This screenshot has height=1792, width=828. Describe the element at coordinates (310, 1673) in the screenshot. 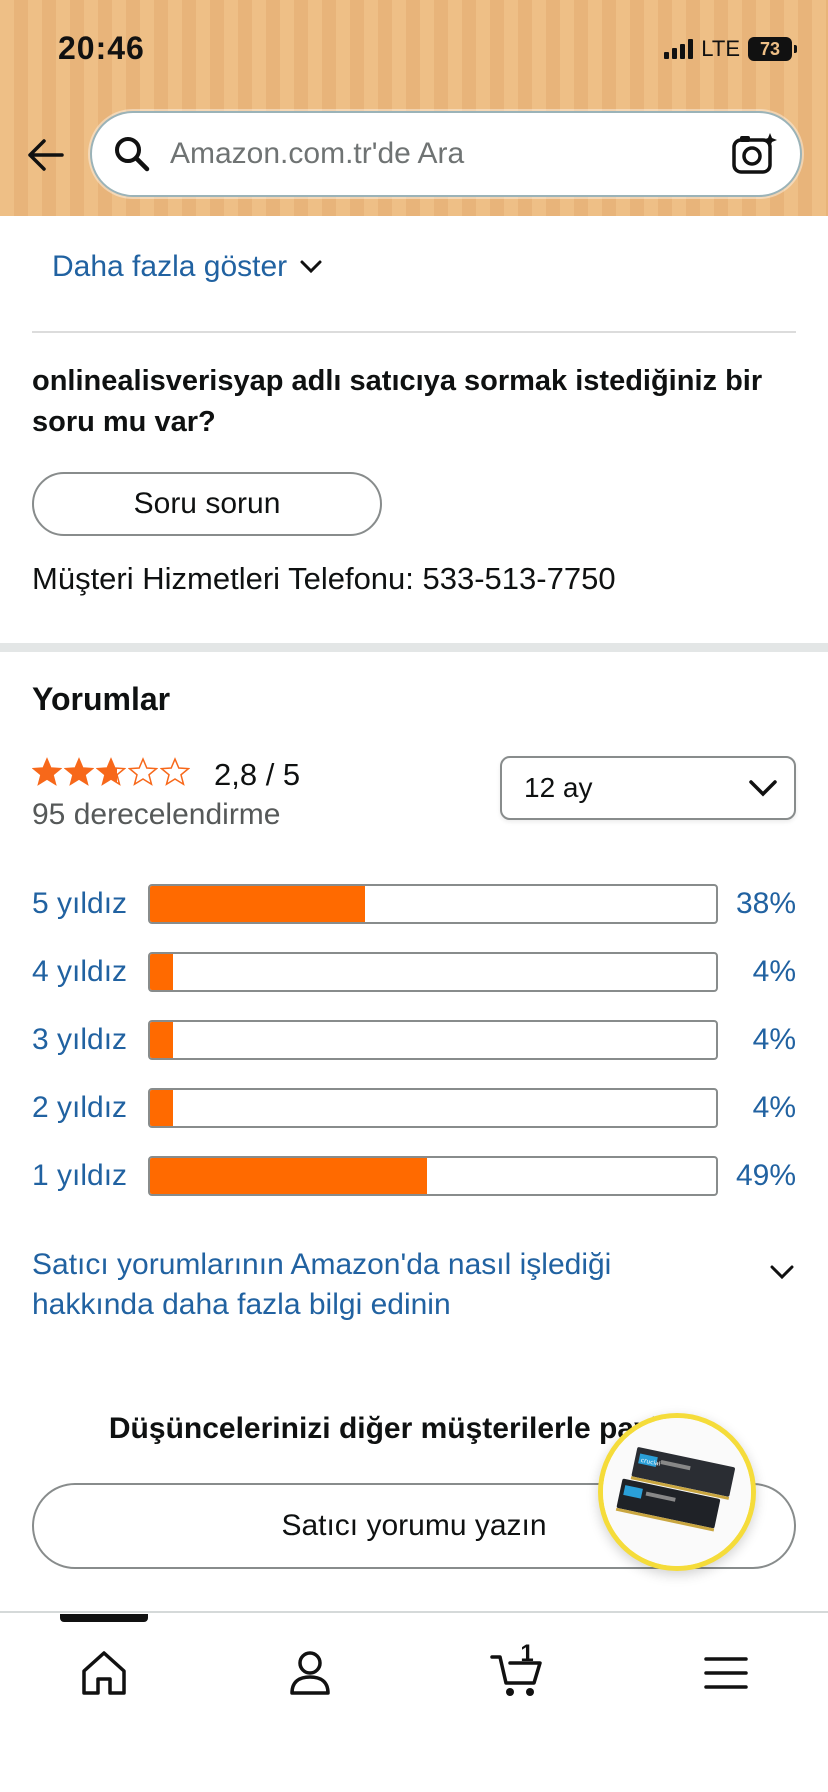

I see `account-icon` at that location.